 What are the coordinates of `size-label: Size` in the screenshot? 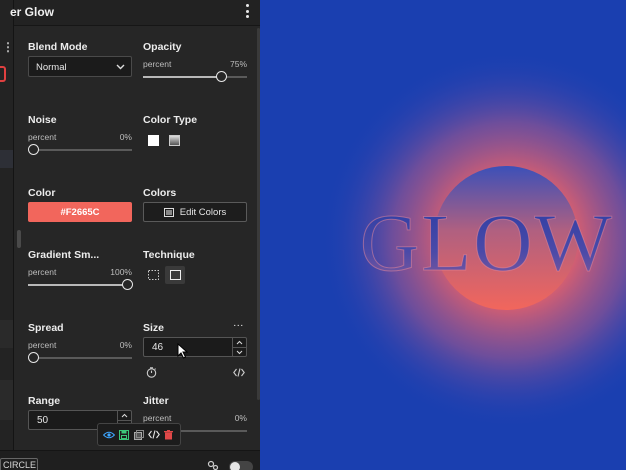 It's located at (154, 328).